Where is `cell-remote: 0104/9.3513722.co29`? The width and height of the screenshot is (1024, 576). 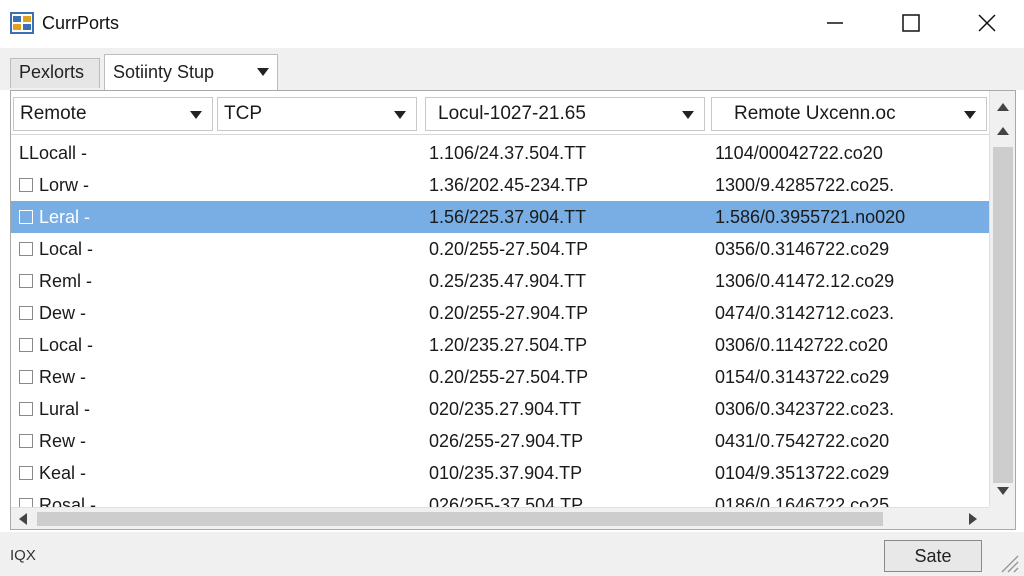
cell-remote: 0104/9.3513722.co29 is located at coordinates (802, 473).